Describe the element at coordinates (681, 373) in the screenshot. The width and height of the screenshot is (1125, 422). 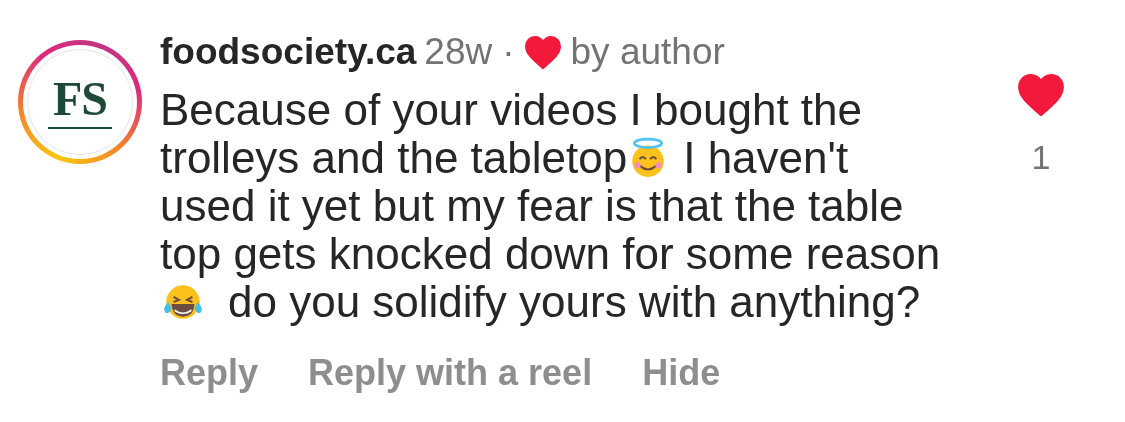
I see `action-button: Hide` at that location.